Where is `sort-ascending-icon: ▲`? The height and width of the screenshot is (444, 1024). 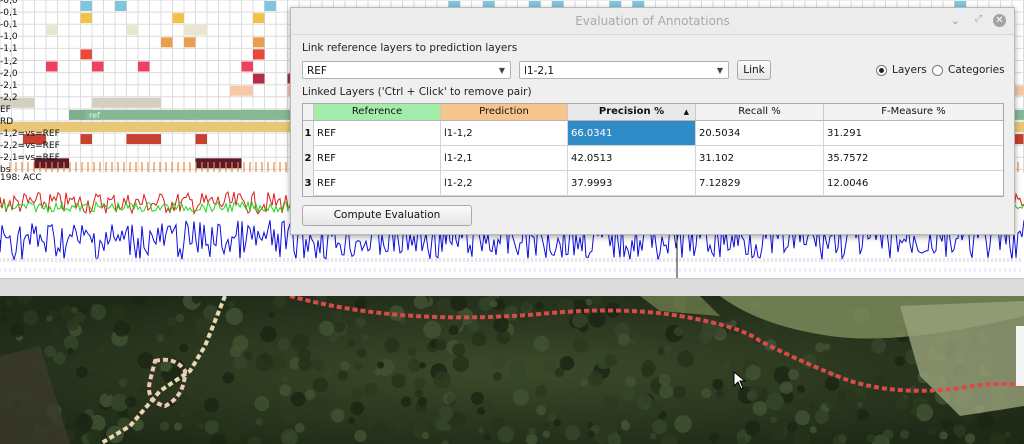 sort-ascending-icon: ▲ is located at coordinates (686, 112).